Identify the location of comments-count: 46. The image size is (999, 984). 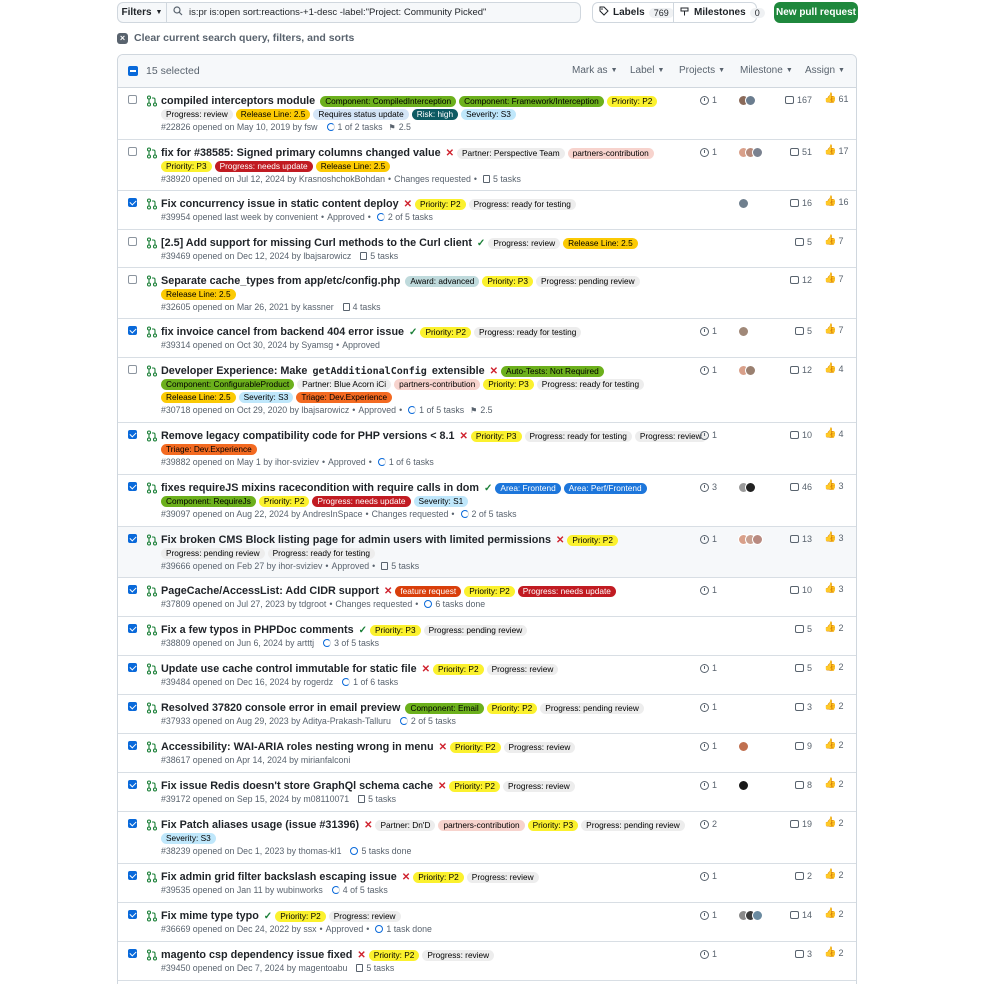
(795, 487).